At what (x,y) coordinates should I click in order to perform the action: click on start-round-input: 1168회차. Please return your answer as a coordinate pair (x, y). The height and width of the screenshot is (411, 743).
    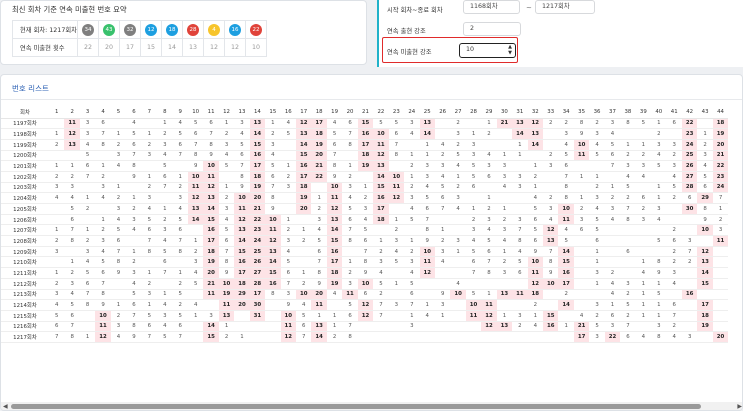
    Looking at the image, I should click on (491, 7).